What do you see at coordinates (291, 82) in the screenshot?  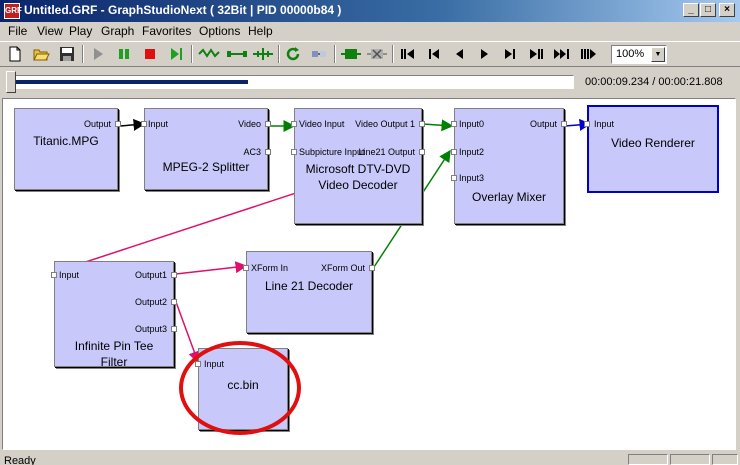 I see `seek-track` at bounding box center [291, 82].